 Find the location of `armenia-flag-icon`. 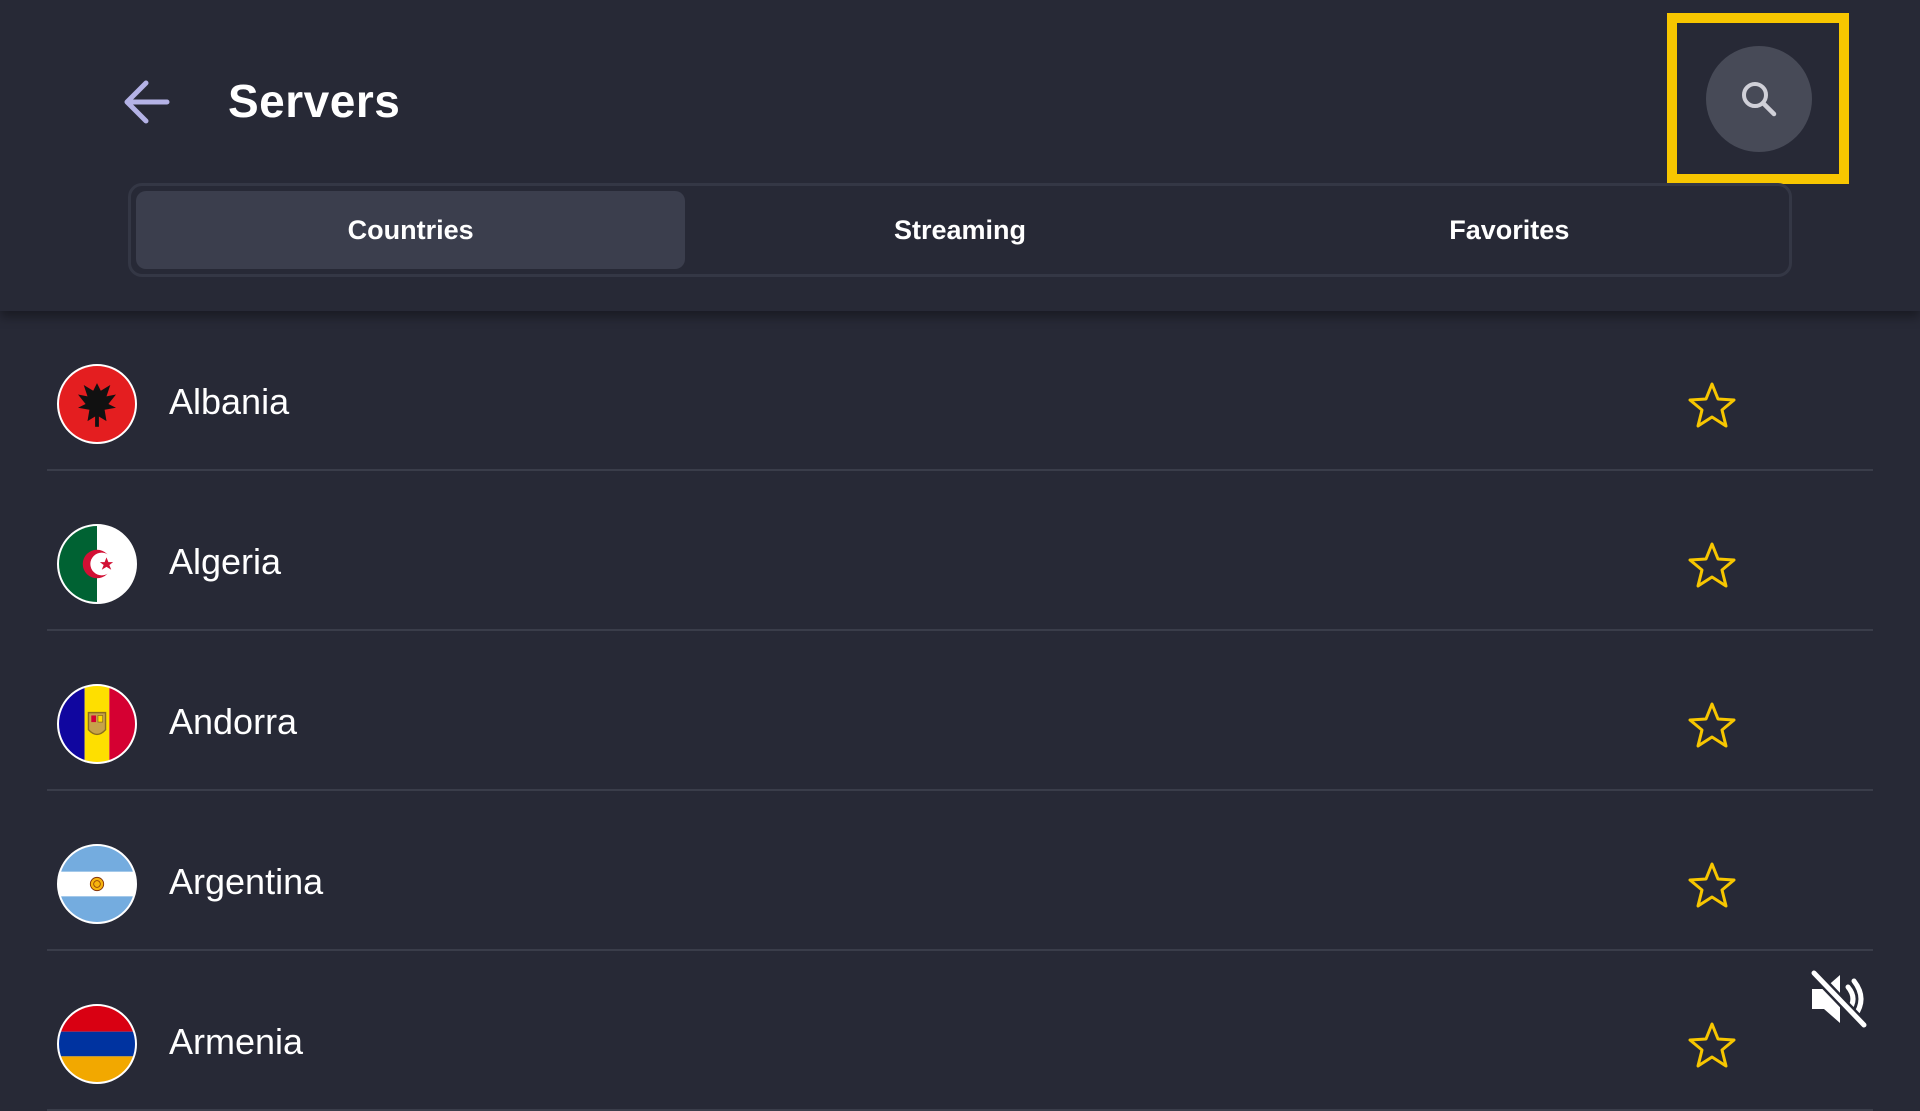

armenia-flag-icon is located at coordinates (97, 1044).